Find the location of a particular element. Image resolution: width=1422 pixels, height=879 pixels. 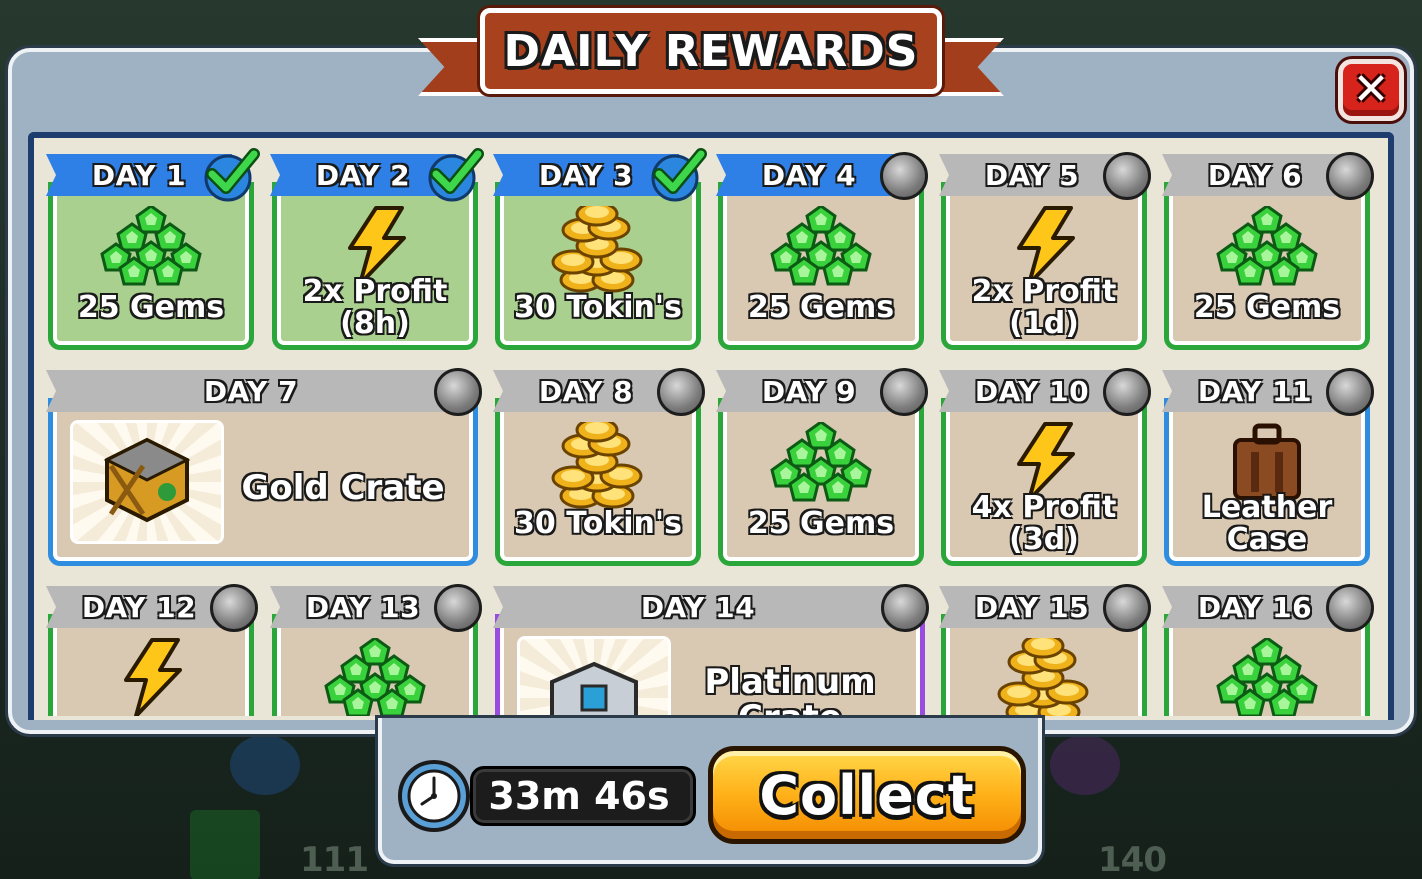

reward-label: 2x Profit (8h) is located at coordinates (375, 308).